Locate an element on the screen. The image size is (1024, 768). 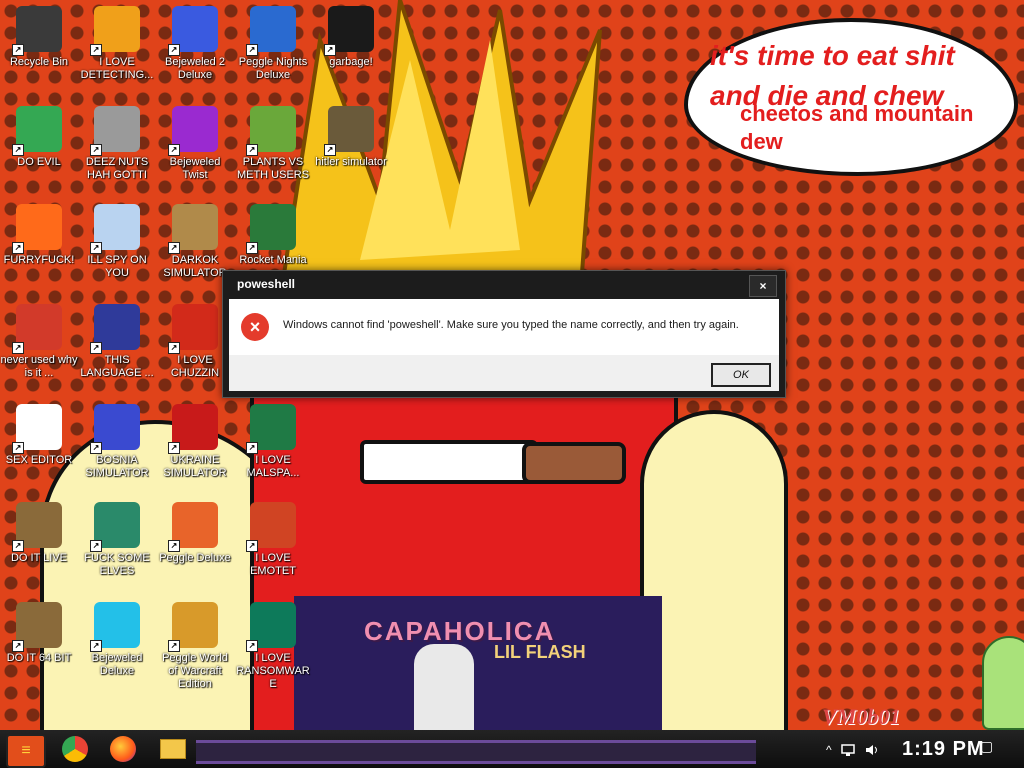
desktop-icon-label: garbage! is located at coordinates (351, 62).